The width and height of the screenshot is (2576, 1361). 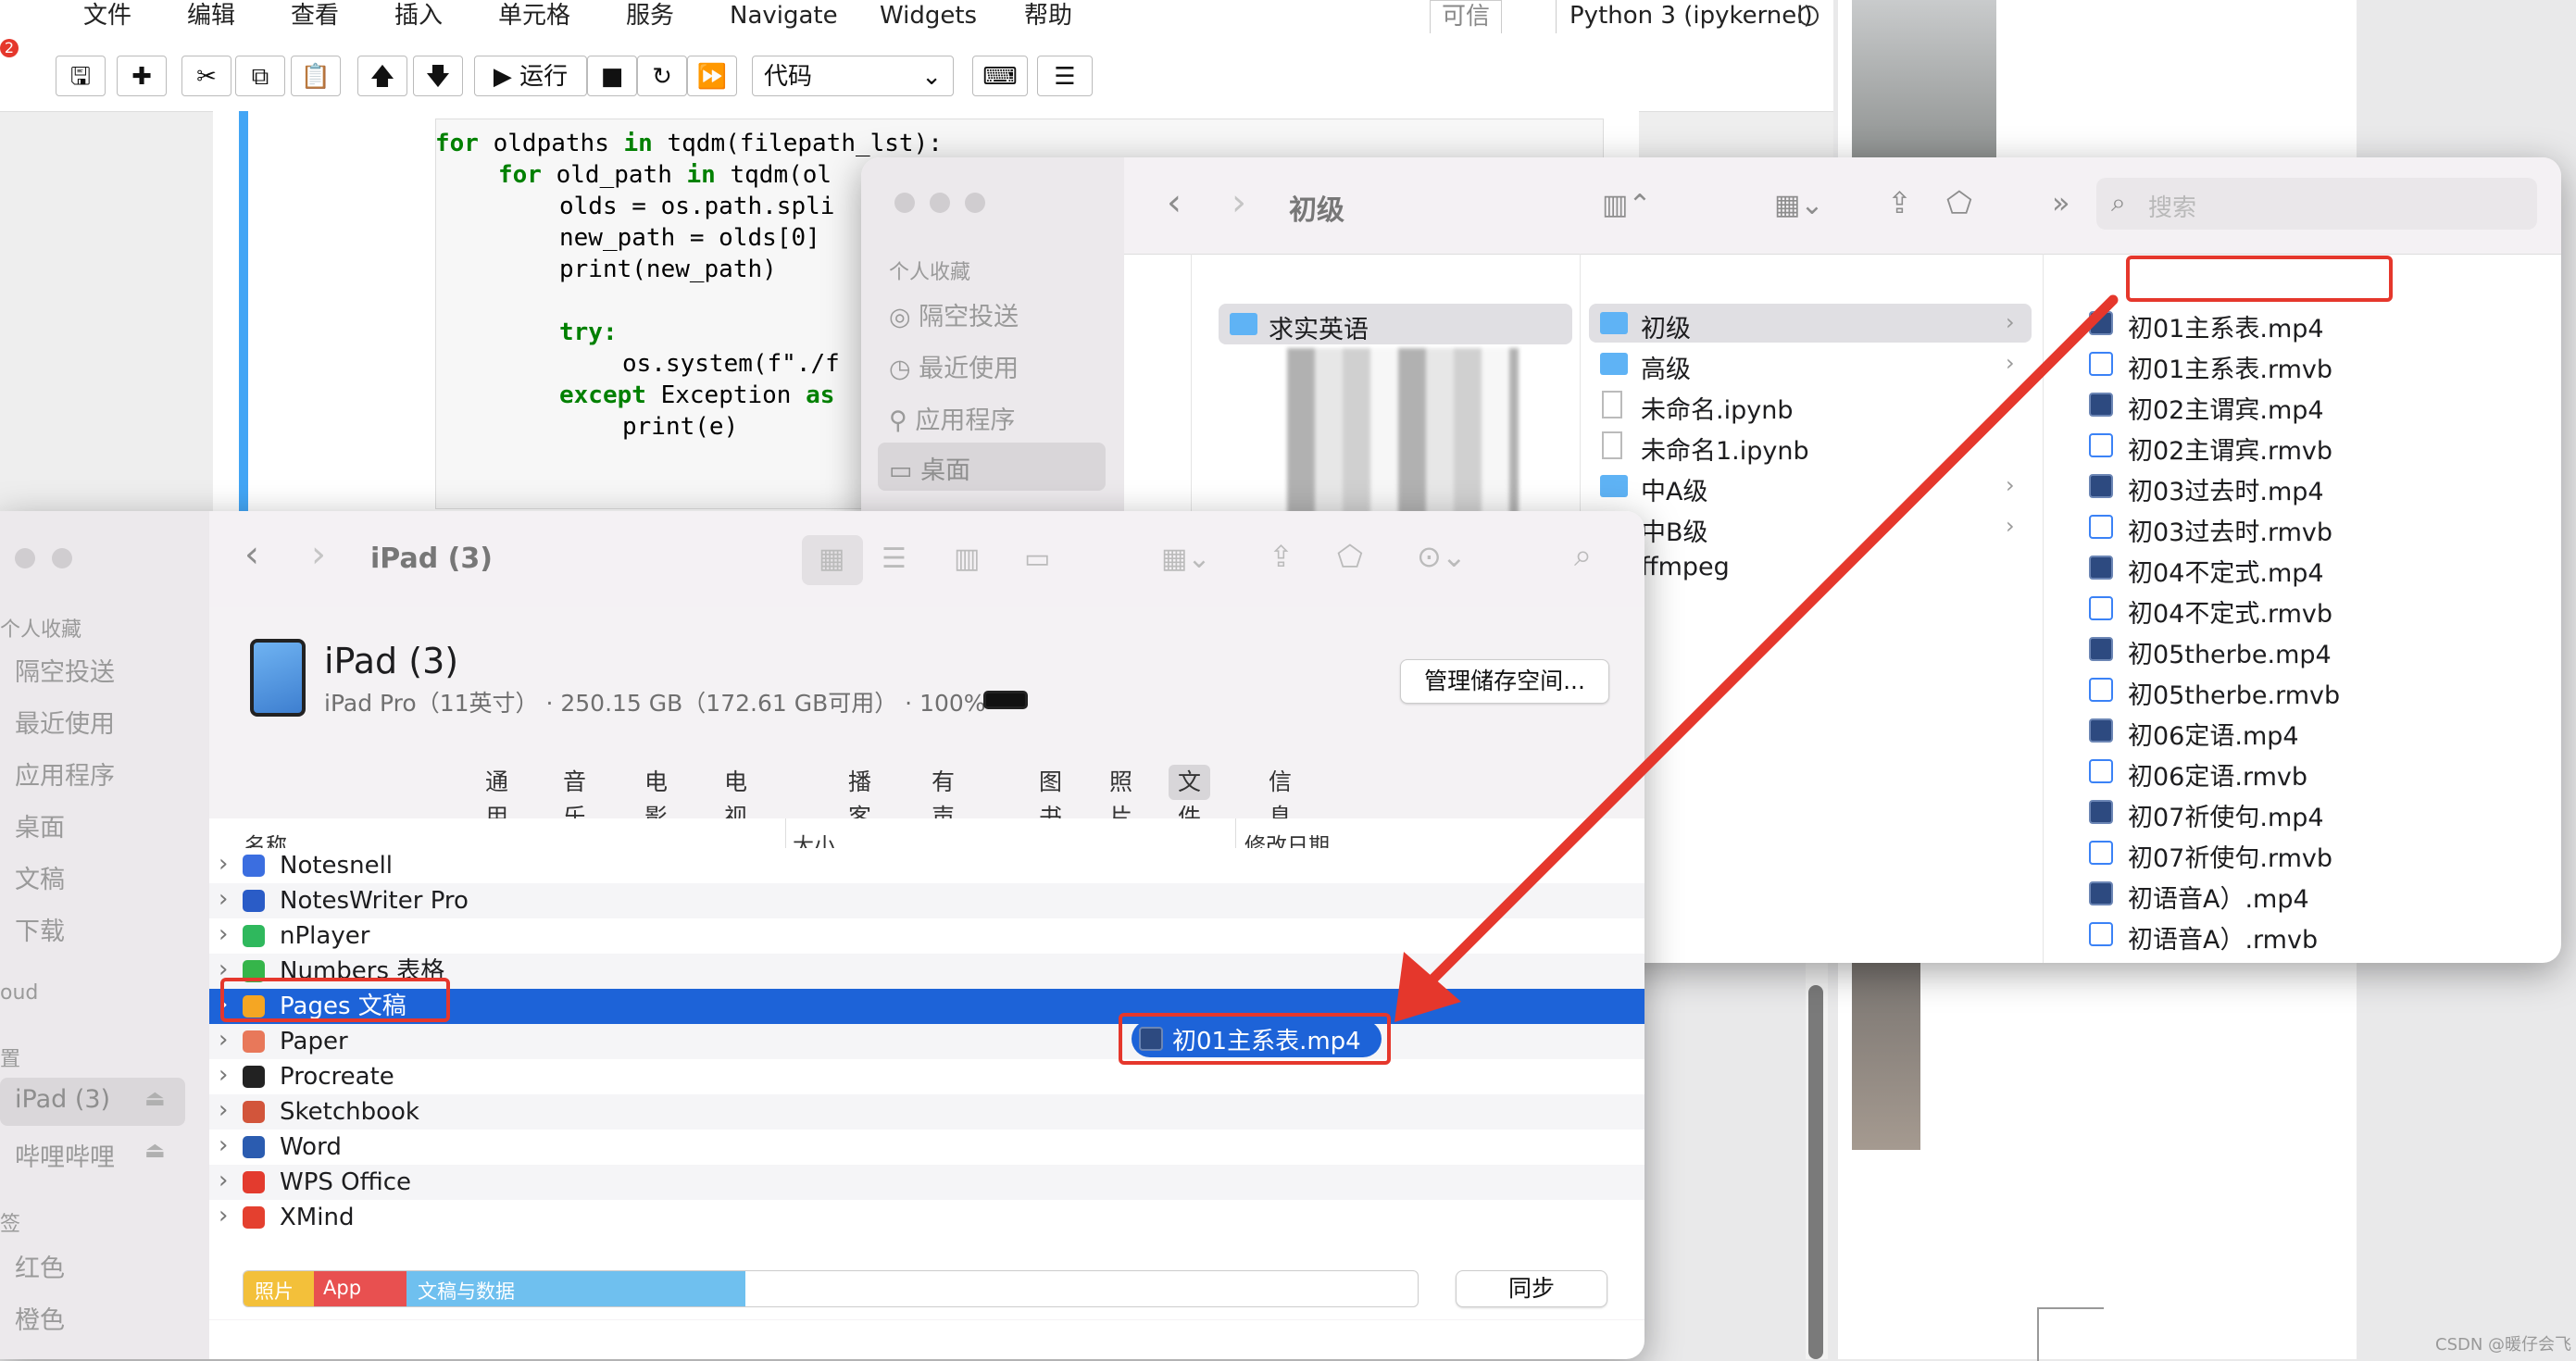 I want to click on watermark: CSDN @暖仔会飞, so click(x=2503, y=1345).